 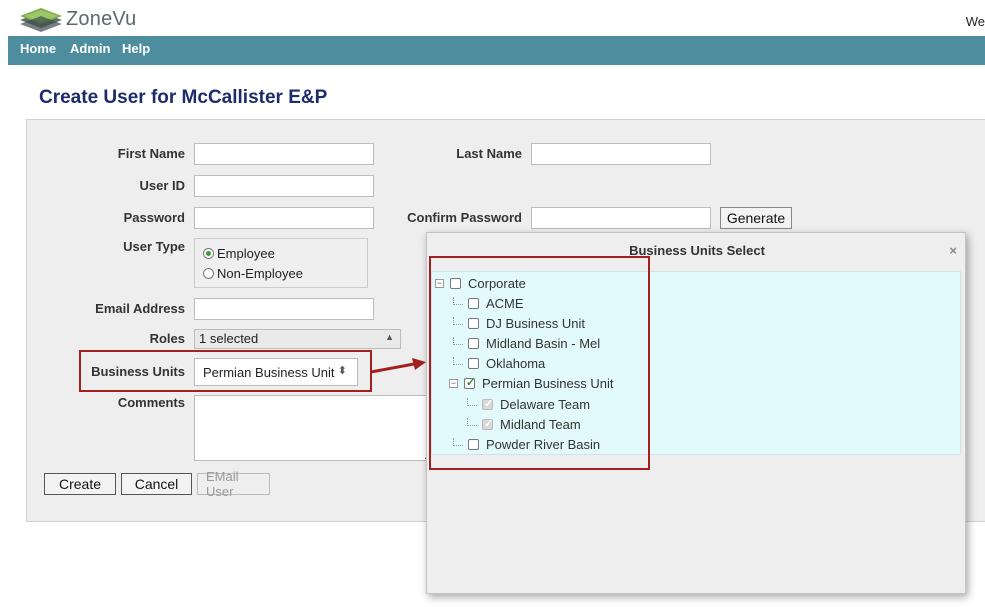 What do you see at coordinates (953, 250) in the screenshot?
I see `close-icon: ×` at bounding box center [953, 250].